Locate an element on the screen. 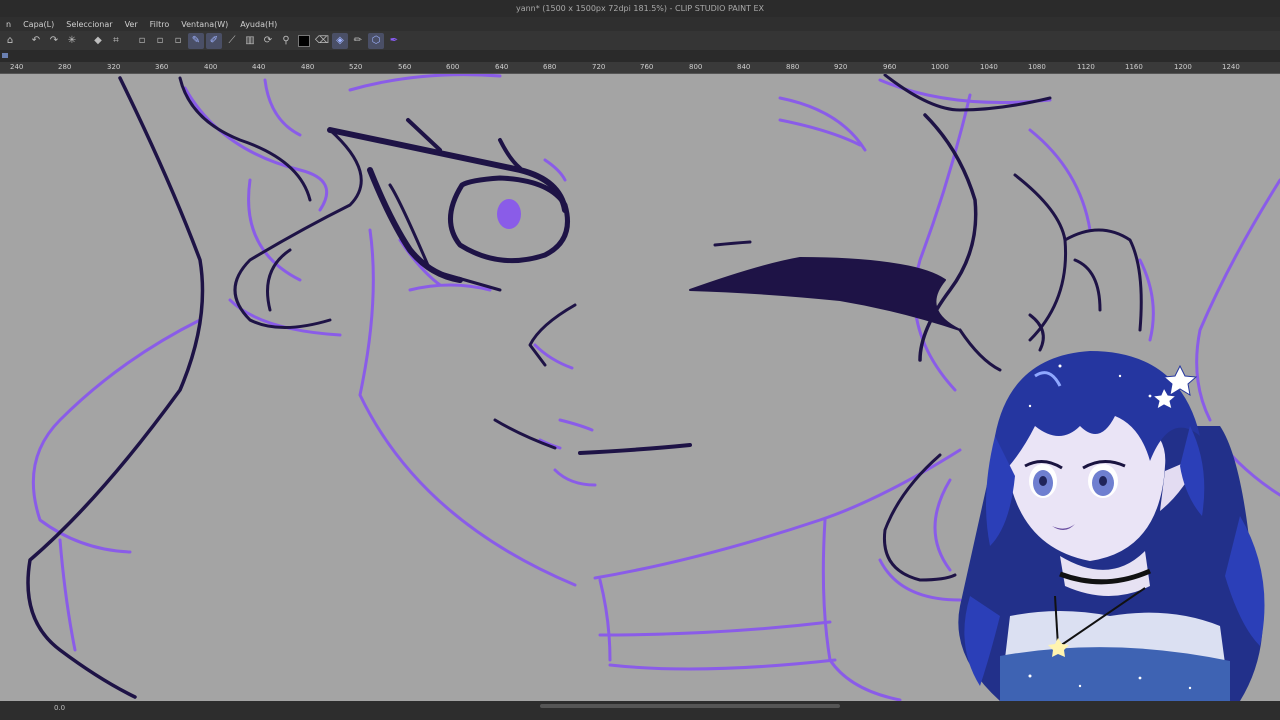 The height and width of the screenshot is (720, 1280). ruler-label: 360 is located at coordinates (162, 67).